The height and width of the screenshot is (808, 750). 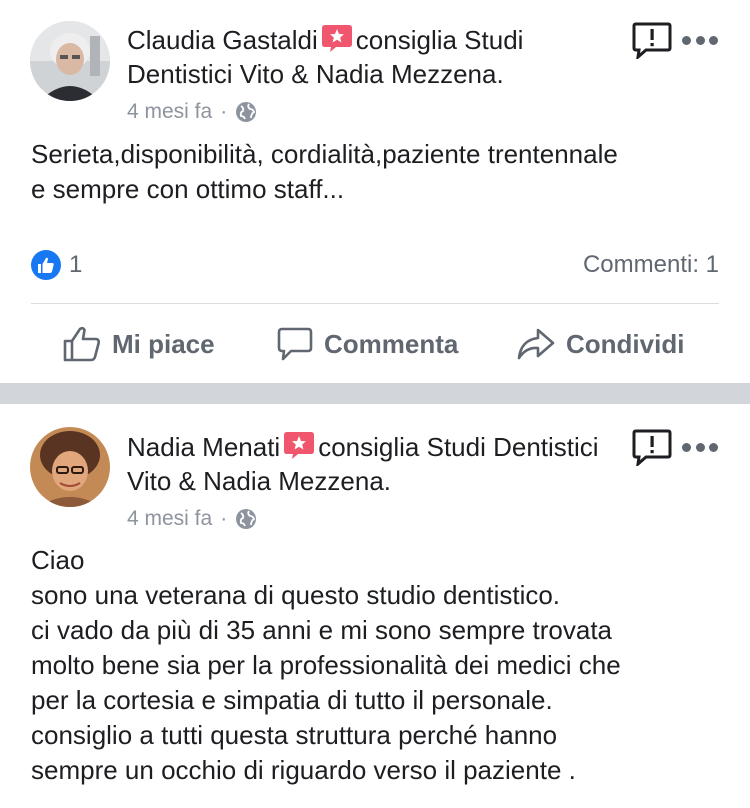 What do you see at coordinates (375, 265) in the screenshot?
I see `reactions-summary: 1 Commenti: 1` at bounding box center [375, 265].